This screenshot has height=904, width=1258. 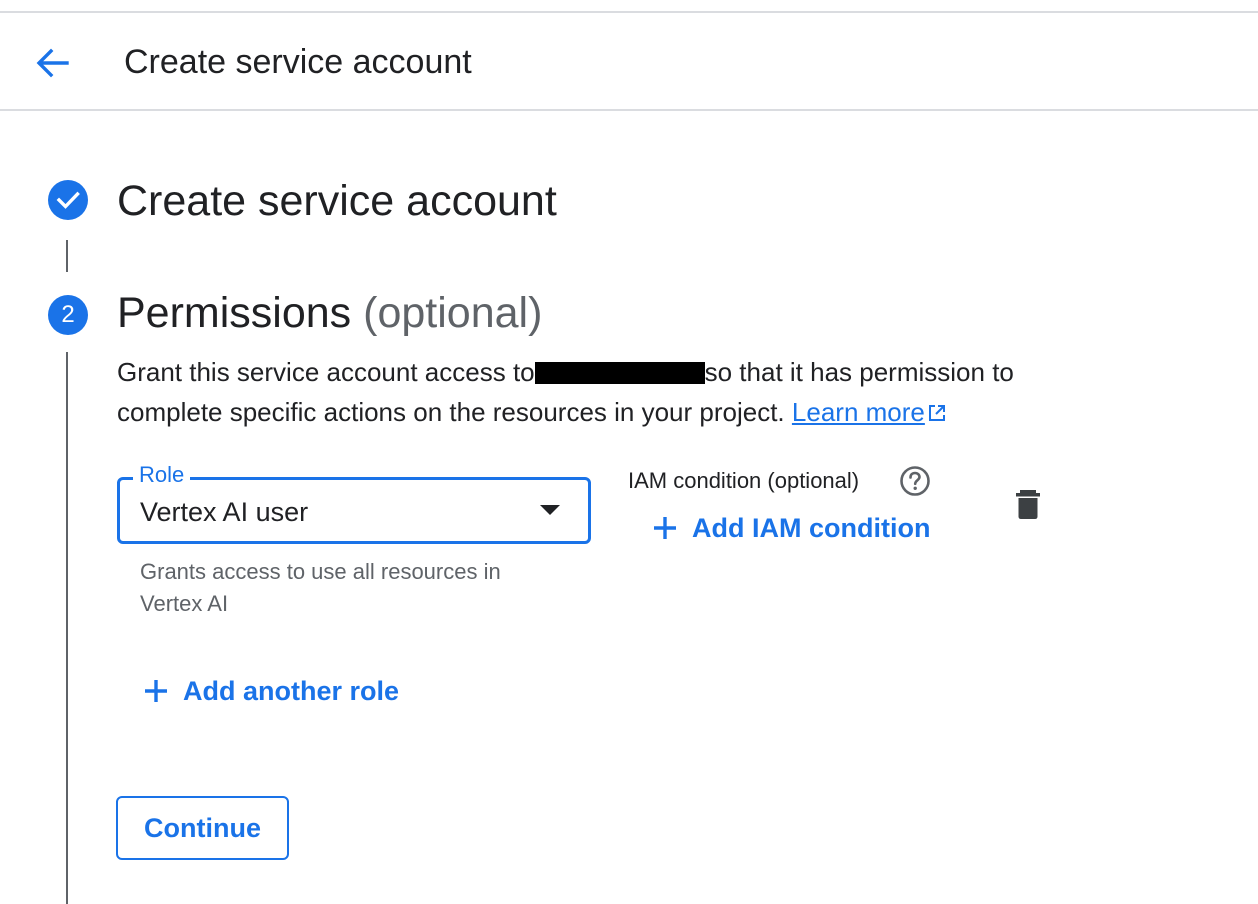 What do you see at coordinates (337, 201) in the screenshot?
I see `step-1-title: Create service account` at bounding box center [337, 201].